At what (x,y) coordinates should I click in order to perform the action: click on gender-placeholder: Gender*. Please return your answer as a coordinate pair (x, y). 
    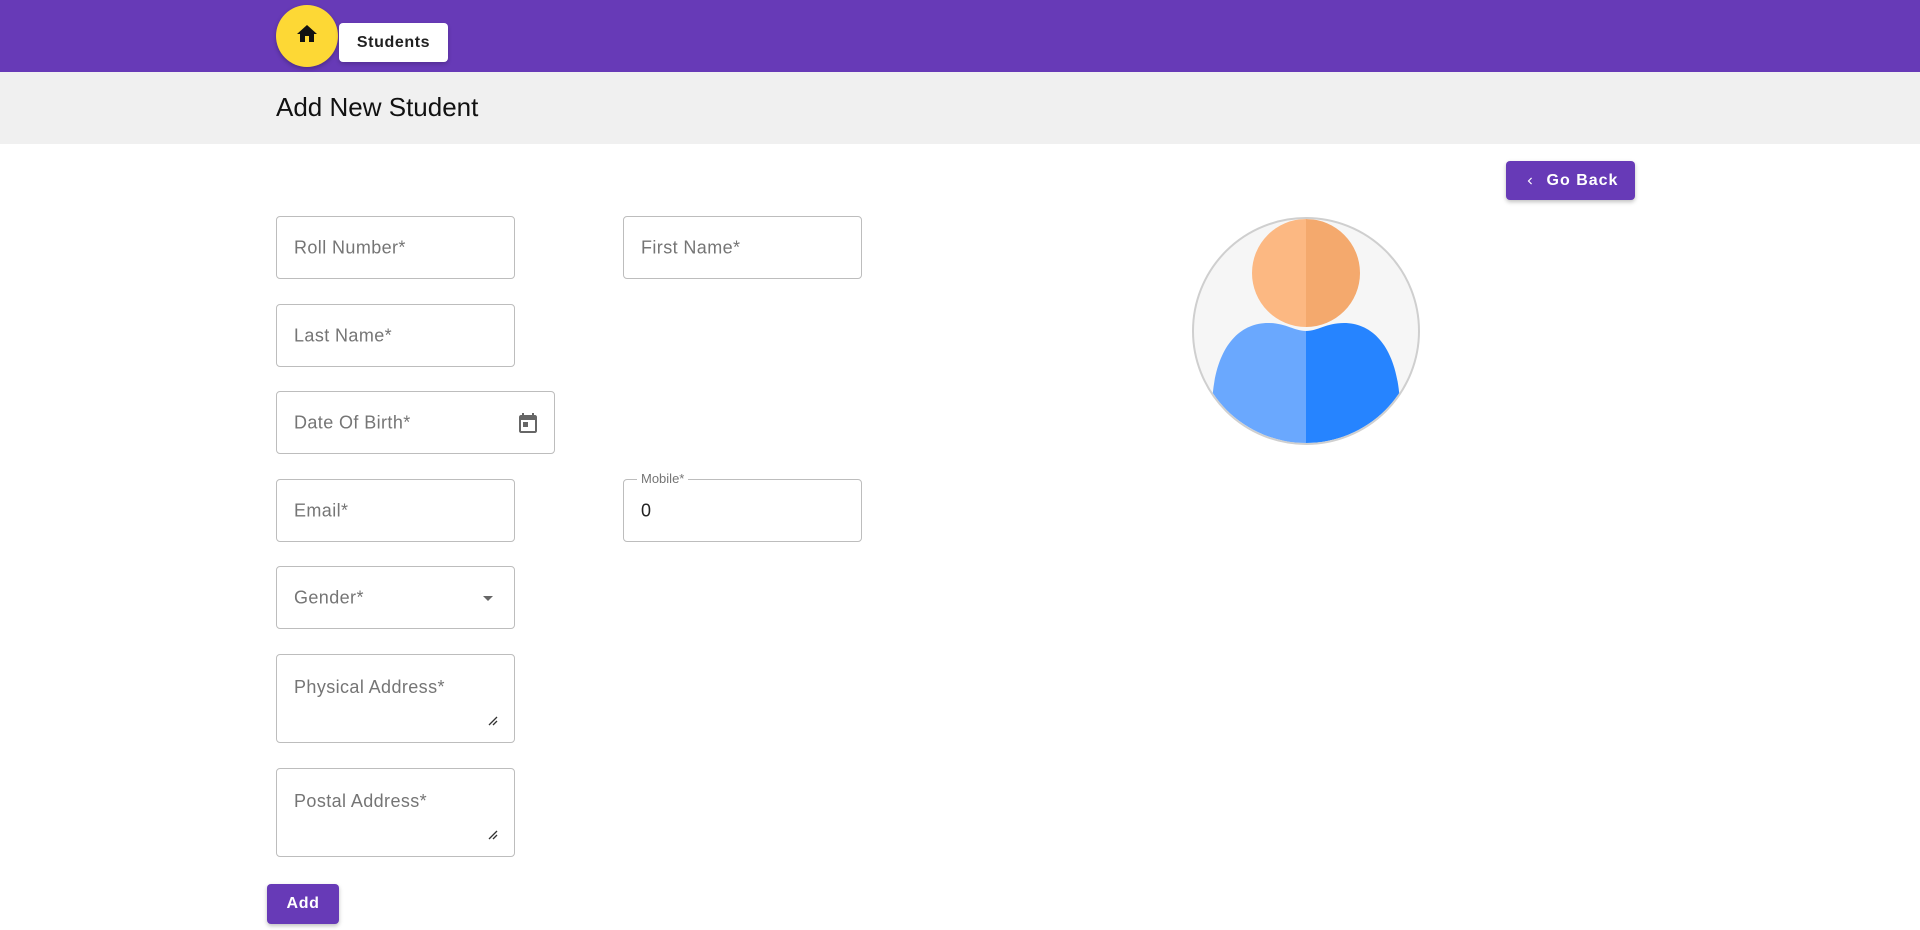
    Looking at the image, I should click on (329, 597).